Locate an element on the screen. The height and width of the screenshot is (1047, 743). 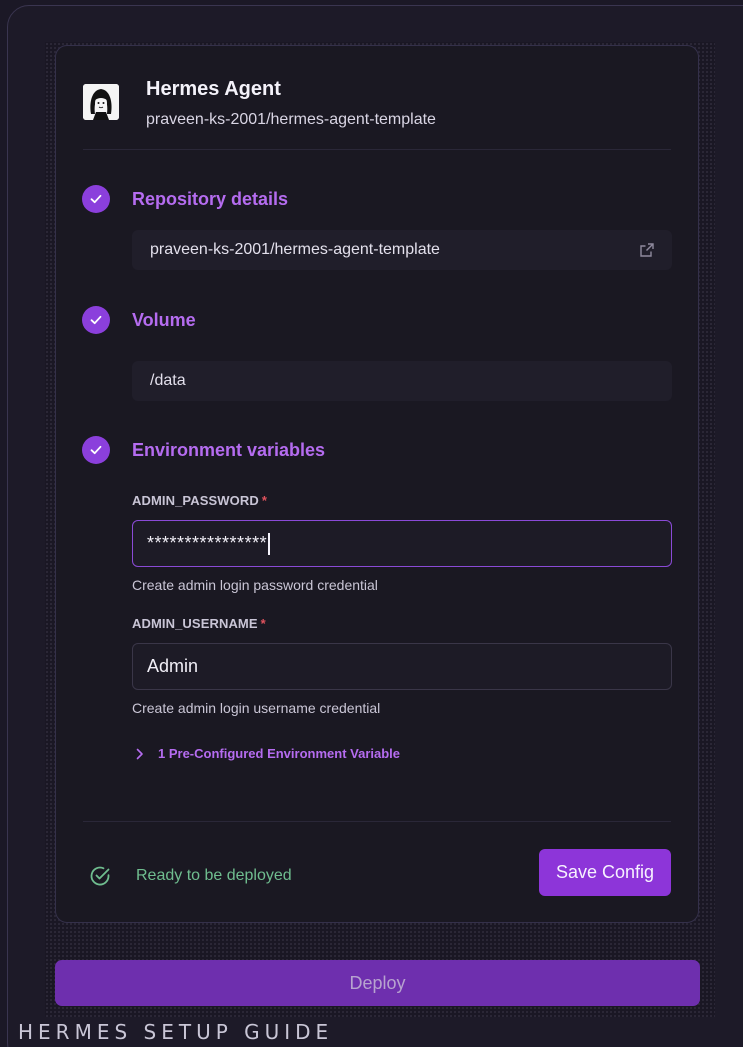
admin-username-help: Create admin login username credential is located at coordinates (256, 708).